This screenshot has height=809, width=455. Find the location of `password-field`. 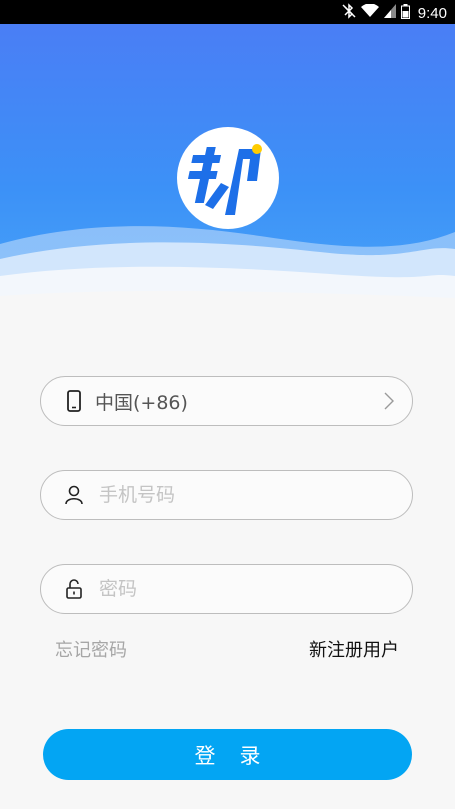

password-field is located at coordinates (226, 589).